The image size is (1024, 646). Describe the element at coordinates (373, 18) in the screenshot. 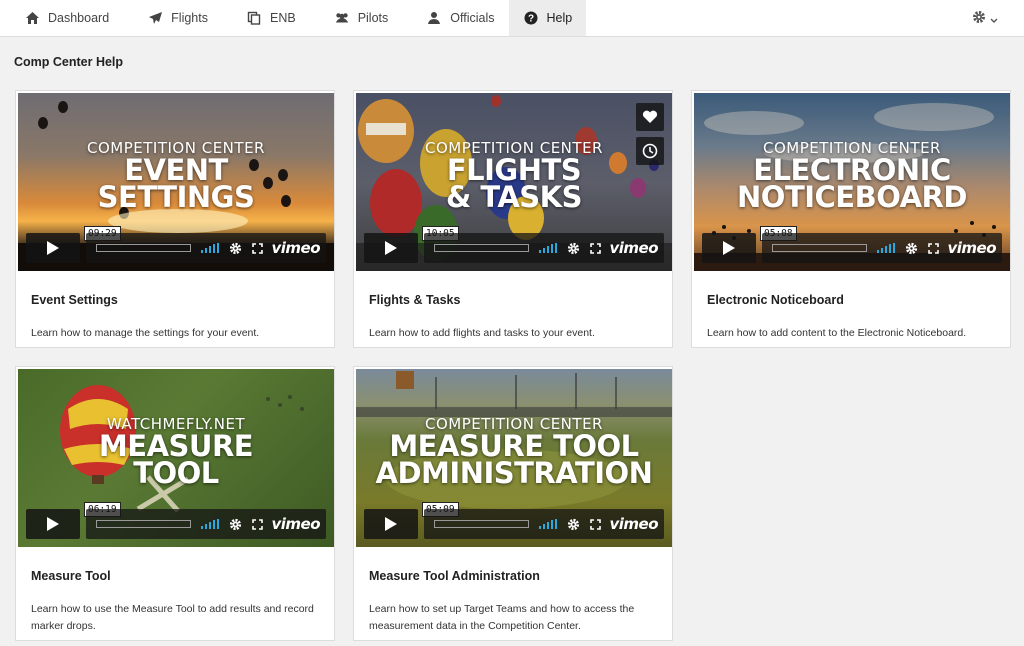

I see `nav-label: Pilots` at that location.